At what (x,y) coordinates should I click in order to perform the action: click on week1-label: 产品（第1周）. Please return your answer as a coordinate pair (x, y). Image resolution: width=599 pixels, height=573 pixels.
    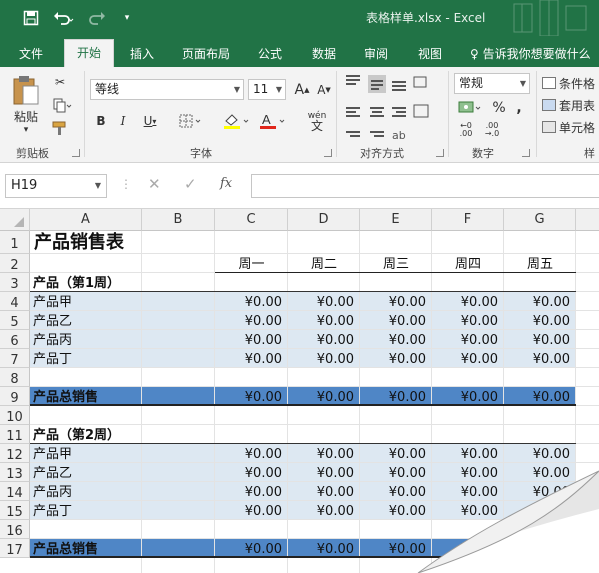
    Looking at the image, I should click on (76, 283).